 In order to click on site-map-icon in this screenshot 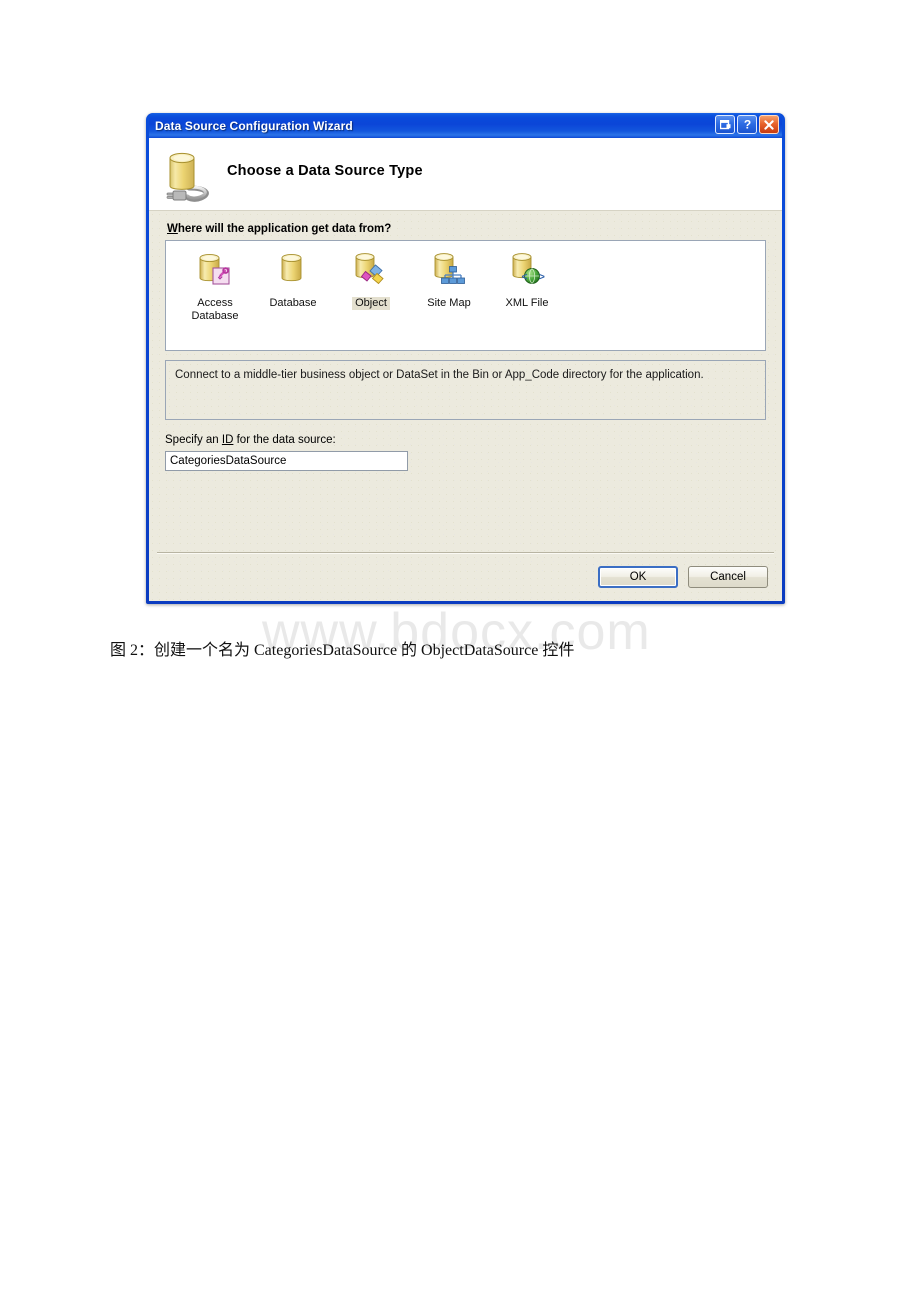, I will do `click(449, 272)`.